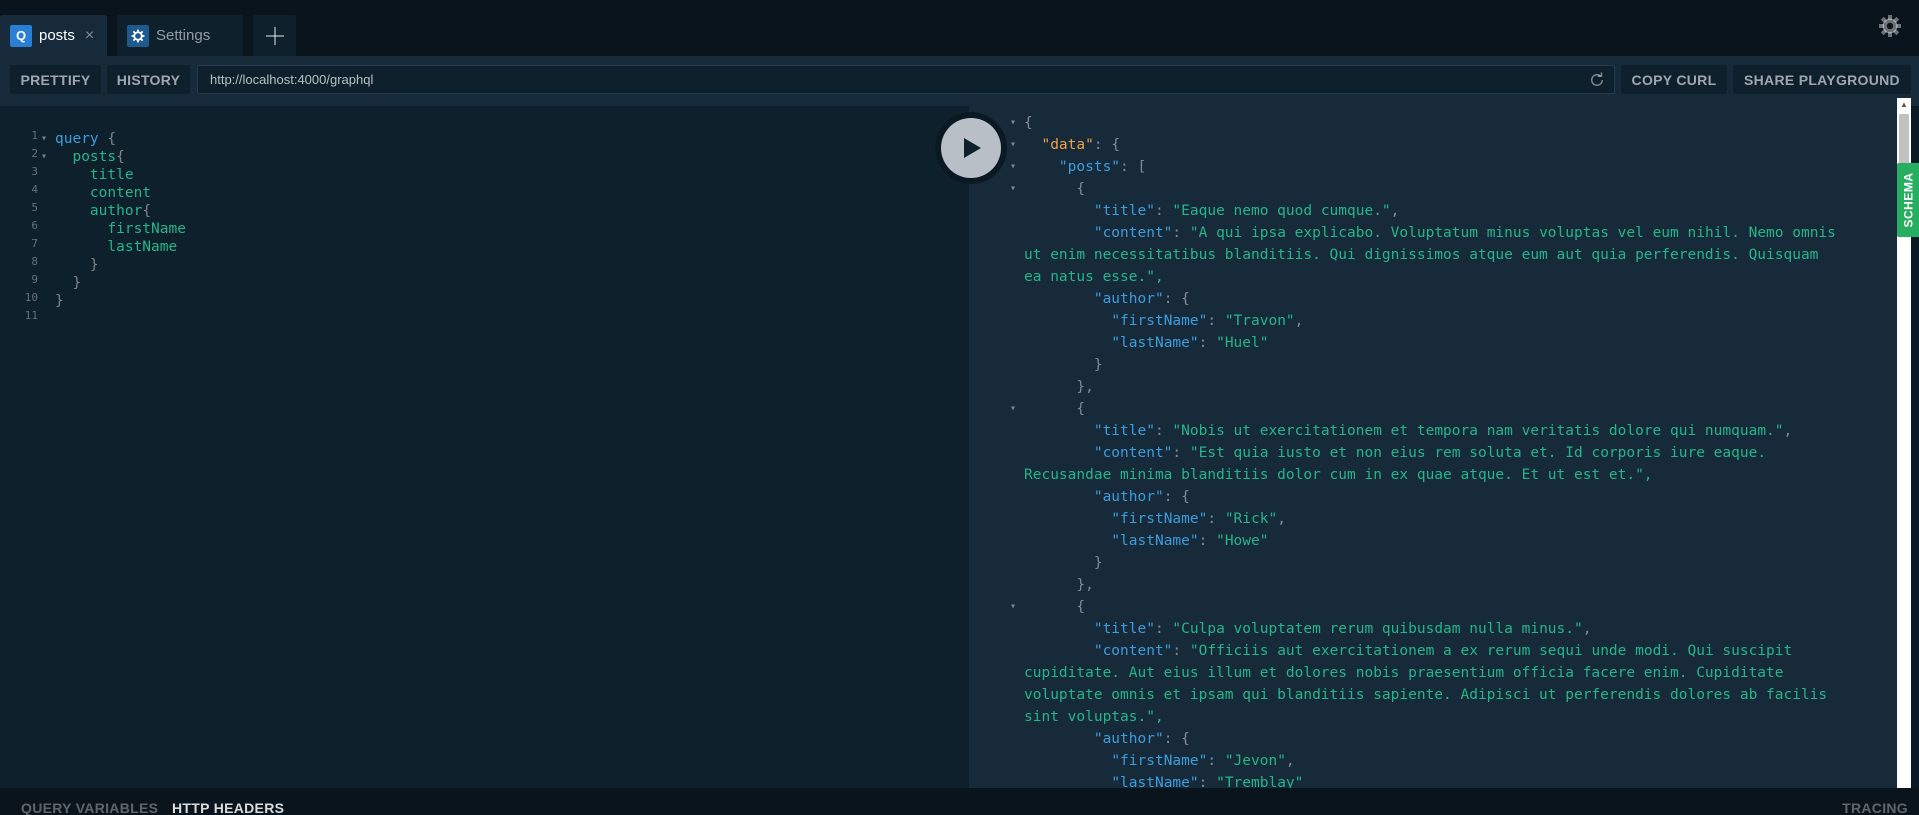 The height and width of the screenshot is (815, 1919). What do you see at coordinates (57, 35) in the screenshot?
I see `tab-label: posts` at bounding box center [57, 35].